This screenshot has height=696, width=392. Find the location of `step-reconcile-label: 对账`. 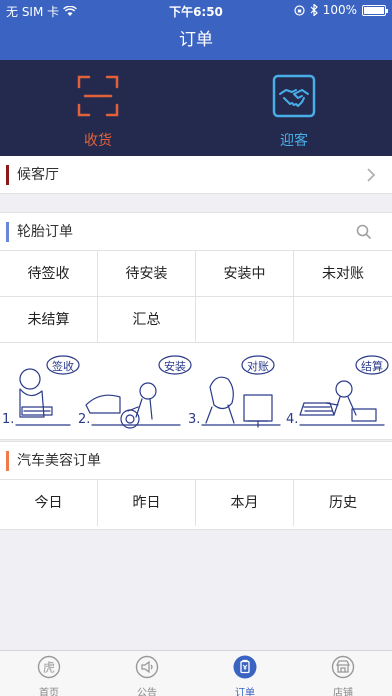

step-reconcile-label: 对账 is located at coordinates (258, 366).